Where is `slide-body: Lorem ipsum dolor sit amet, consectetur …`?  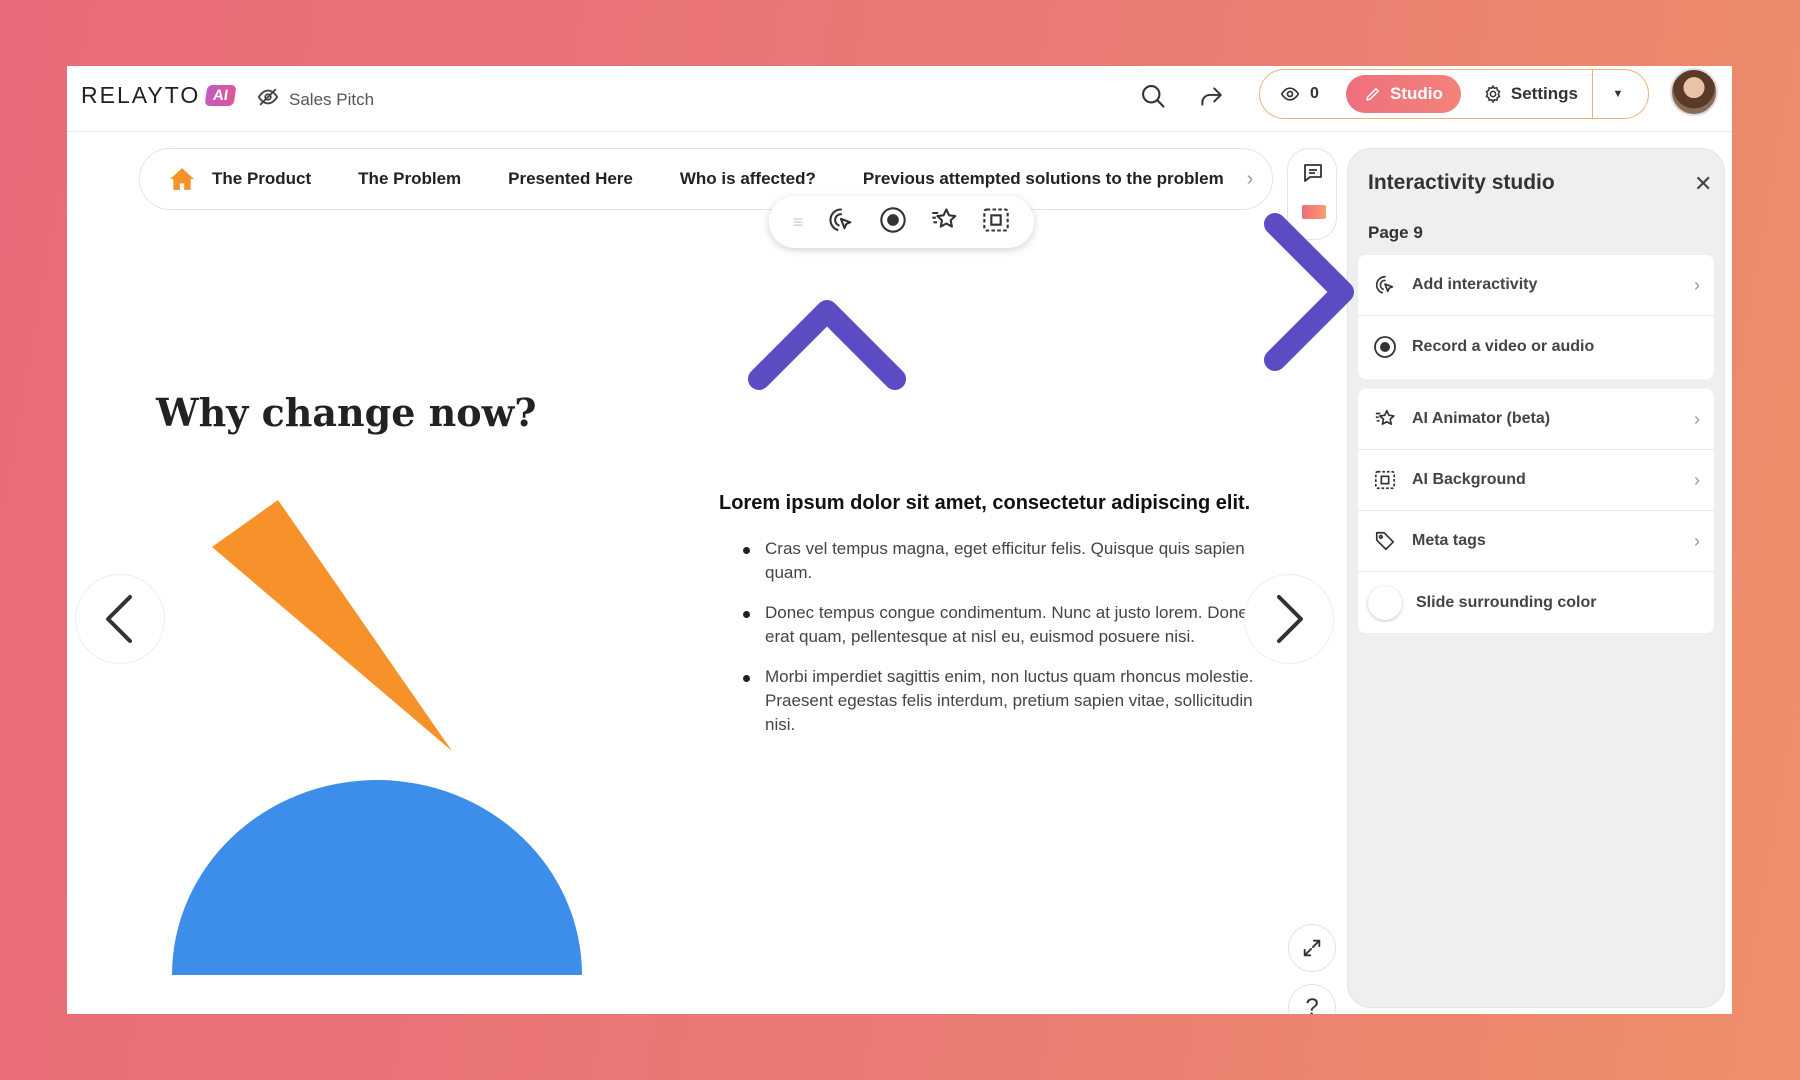
slide-body: Lorem ipsum dolor sit amet, consectetur … is located at coordinates (1019, 622).